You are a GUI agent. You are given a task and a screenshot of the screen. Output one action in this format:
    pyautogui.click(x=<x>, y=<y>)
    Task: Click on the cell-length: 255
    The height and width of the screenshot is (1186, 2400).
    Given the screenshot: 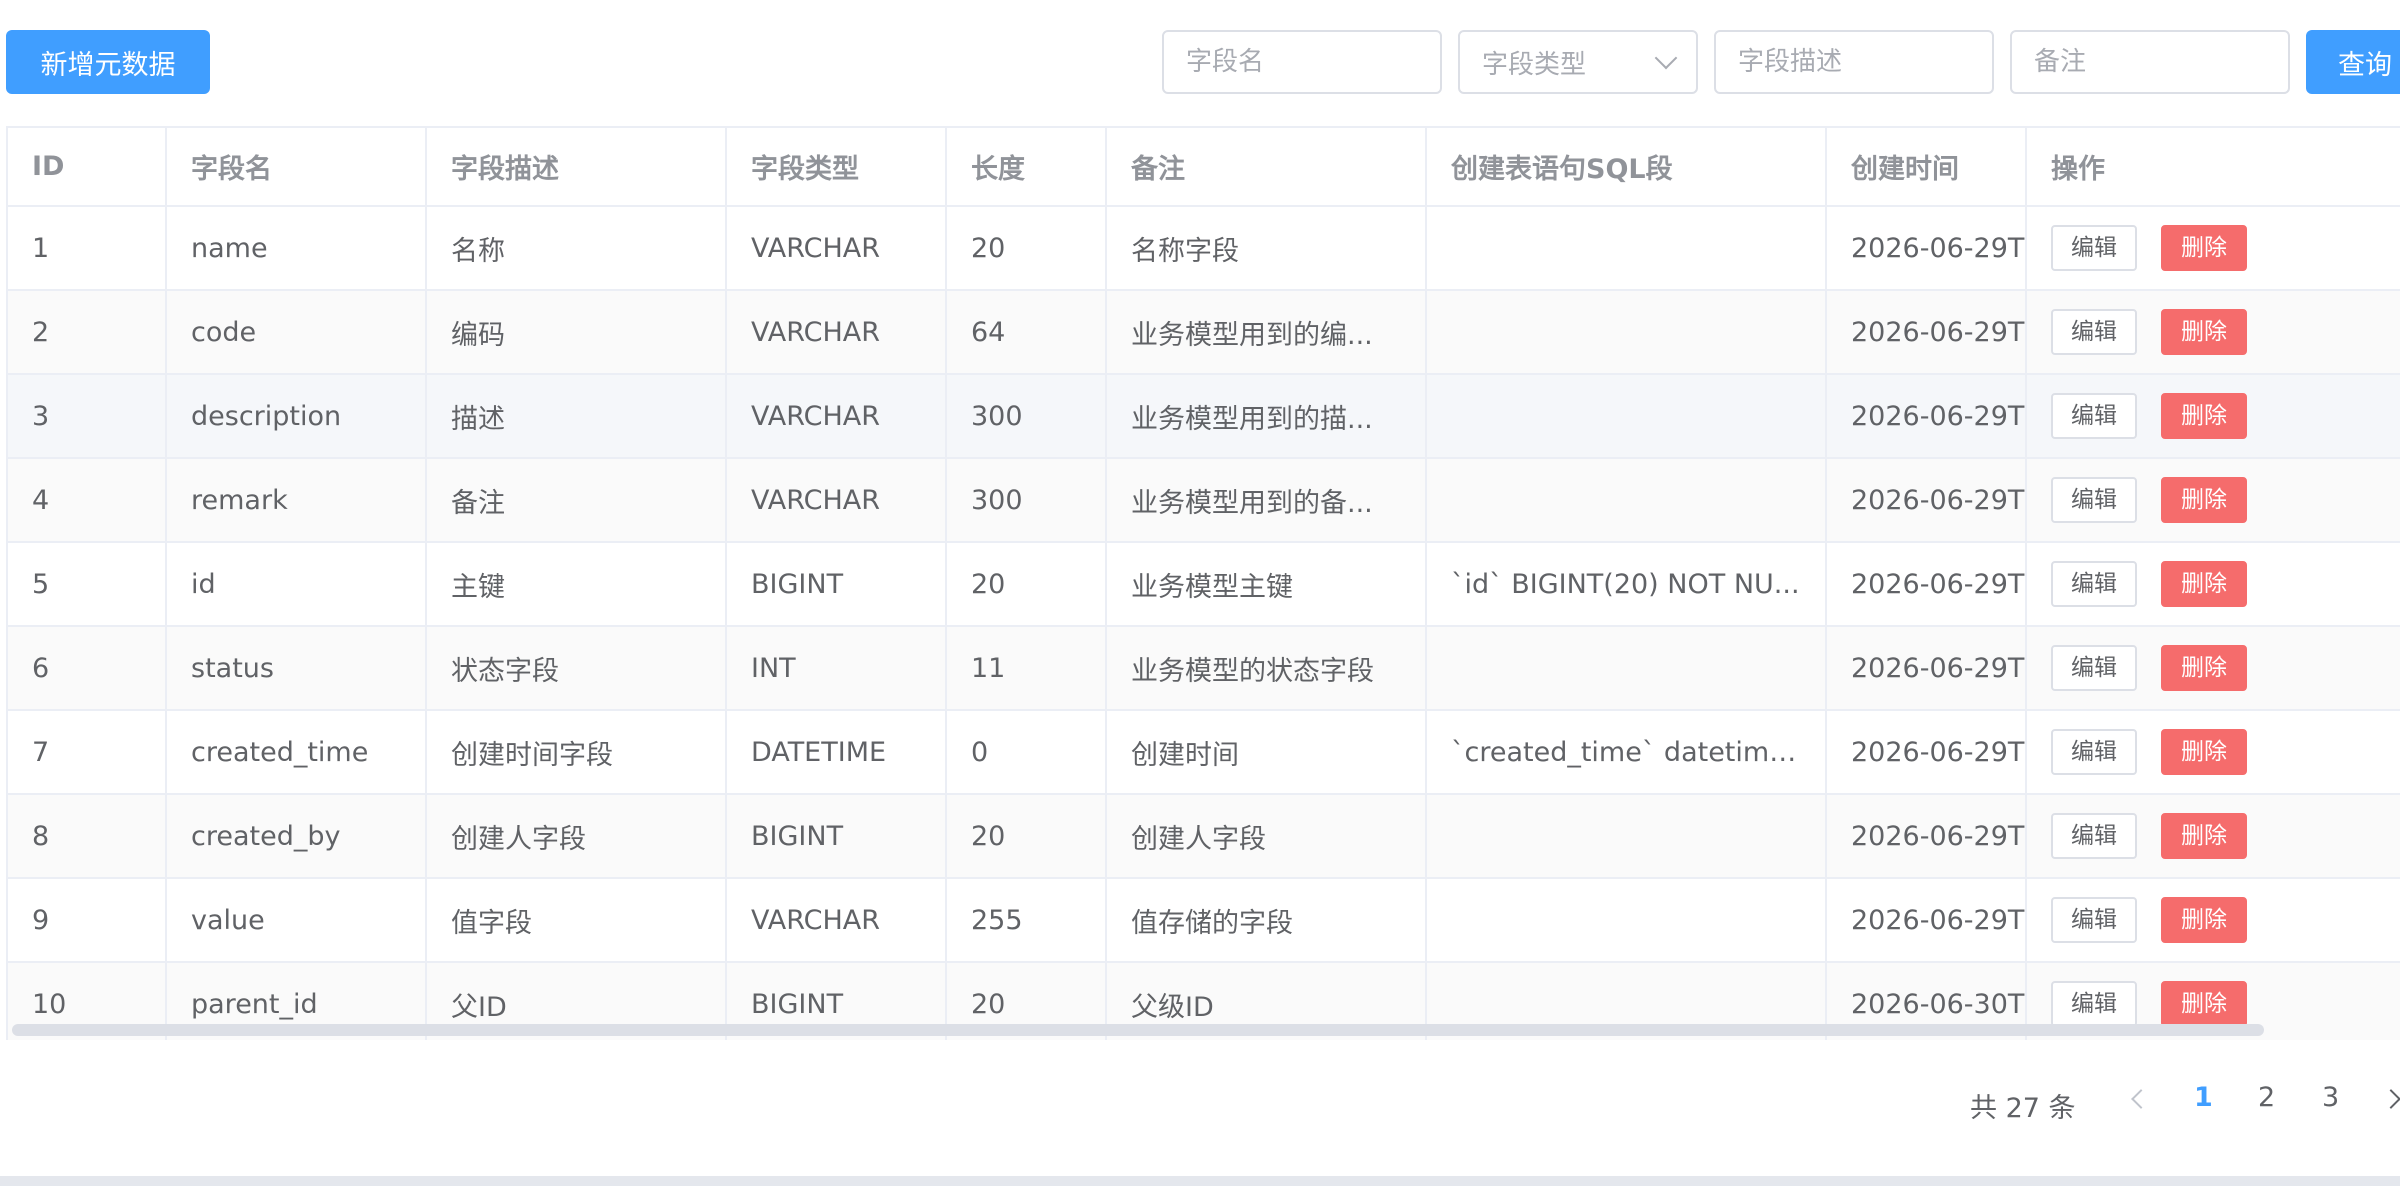 What is the action you would take?
    pyautogui.click(x=1026, y=920)
    